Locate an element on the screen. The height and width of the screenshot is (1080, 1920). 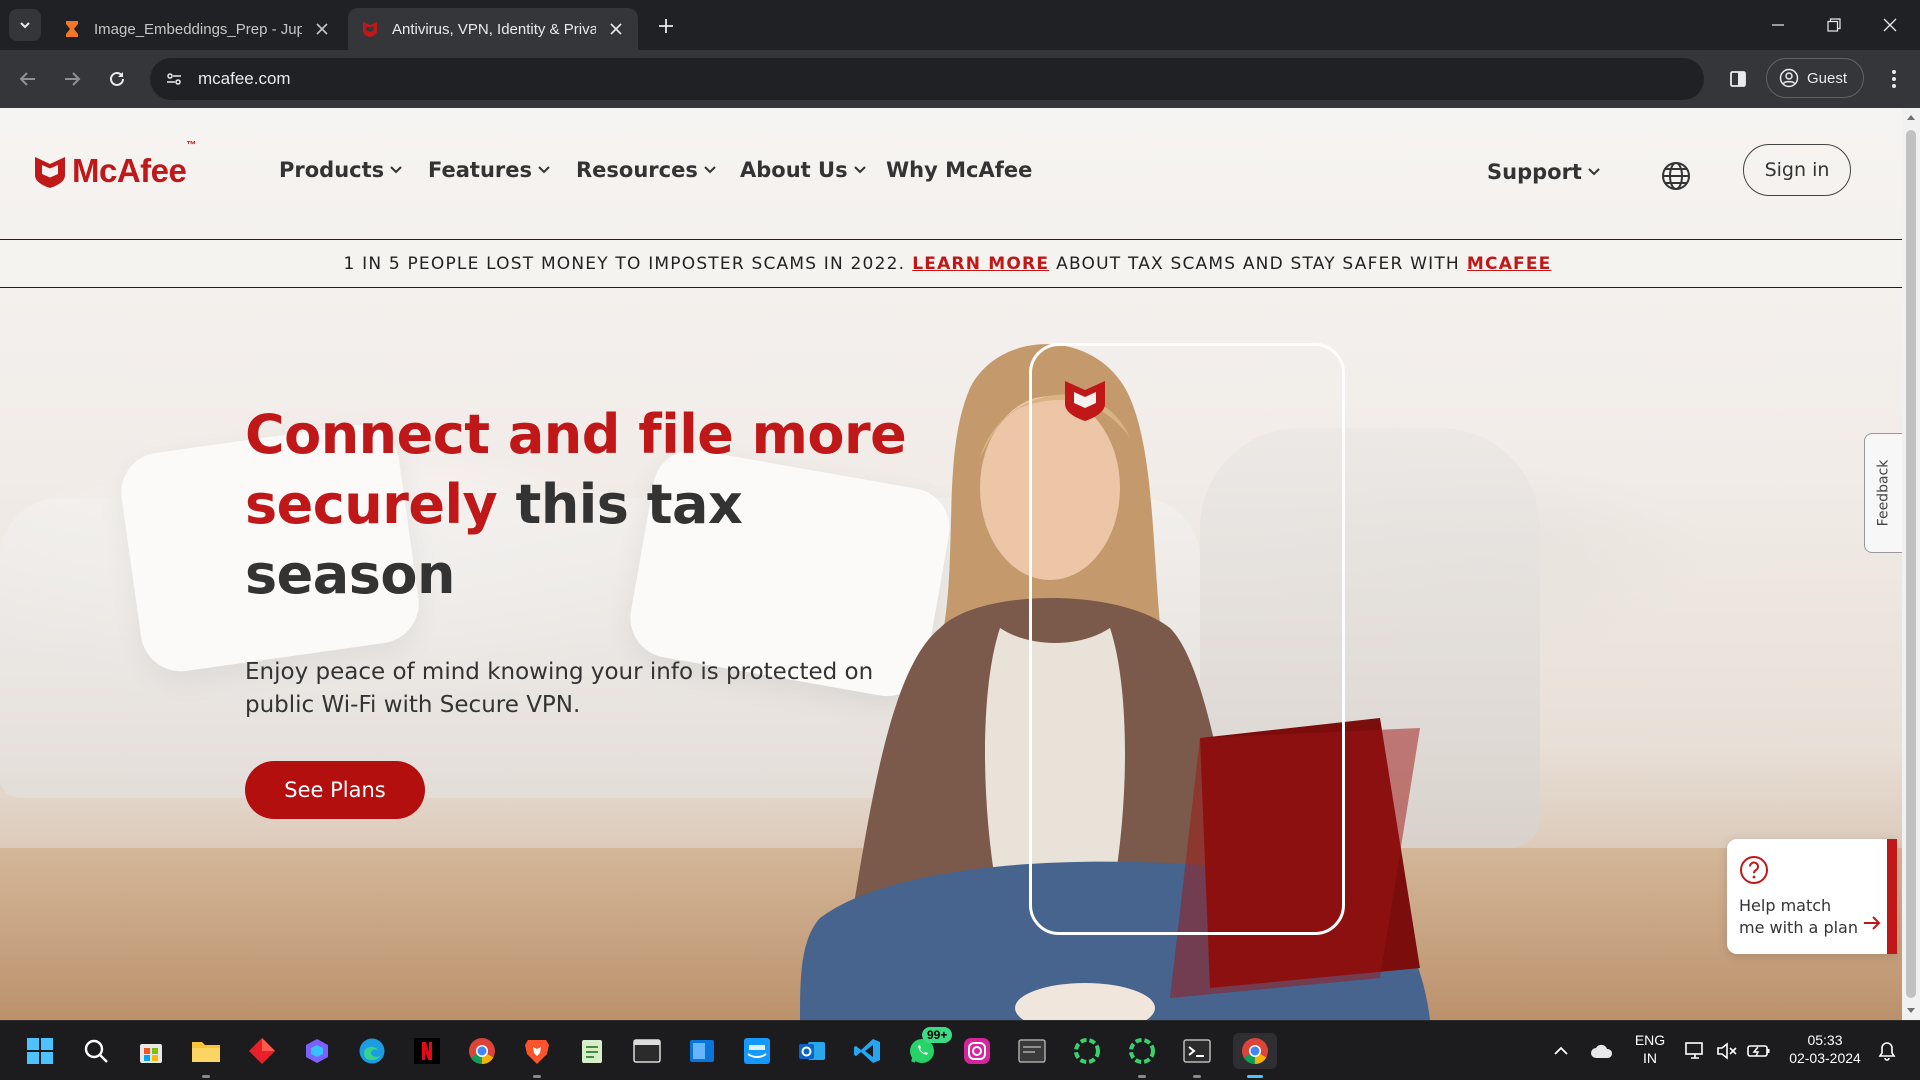
minimize-button is located at coordinates (1778, 25).